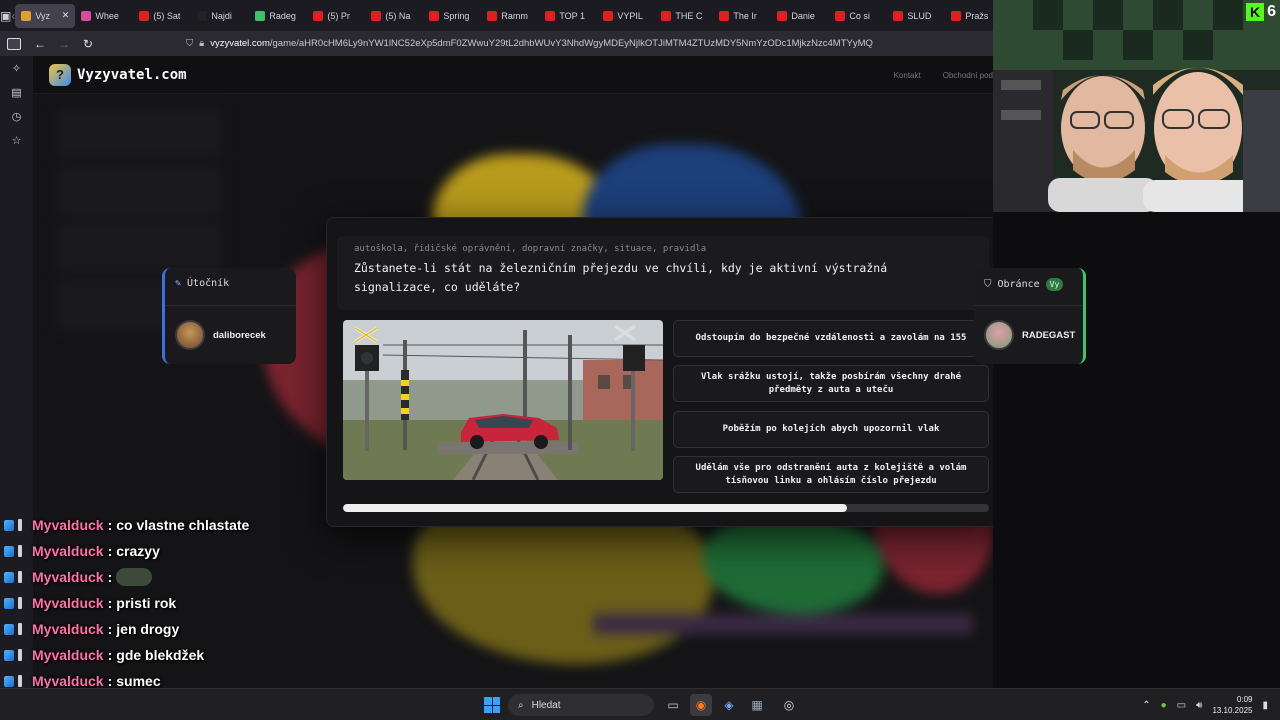 The width and height of the screenshot is (1280, 720). Describe the element at coordinates (1205, 704) in the screenshot. I see `system-tray: ⌃ ● ▭ 🔊︎ 0:09 13.10.2025 ▮` at that location.